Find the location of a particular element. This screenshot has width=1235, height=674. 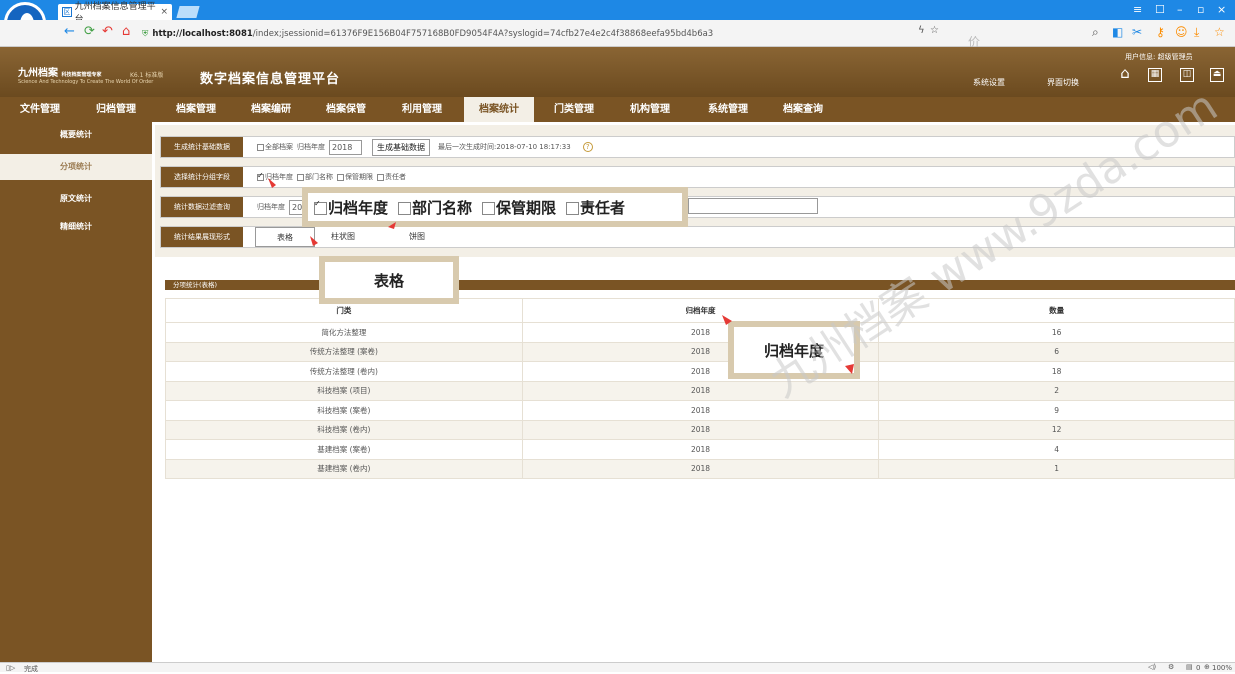

table-row: 基建档案 (卷内) 2018 1 is located at coordinates (700, 468).